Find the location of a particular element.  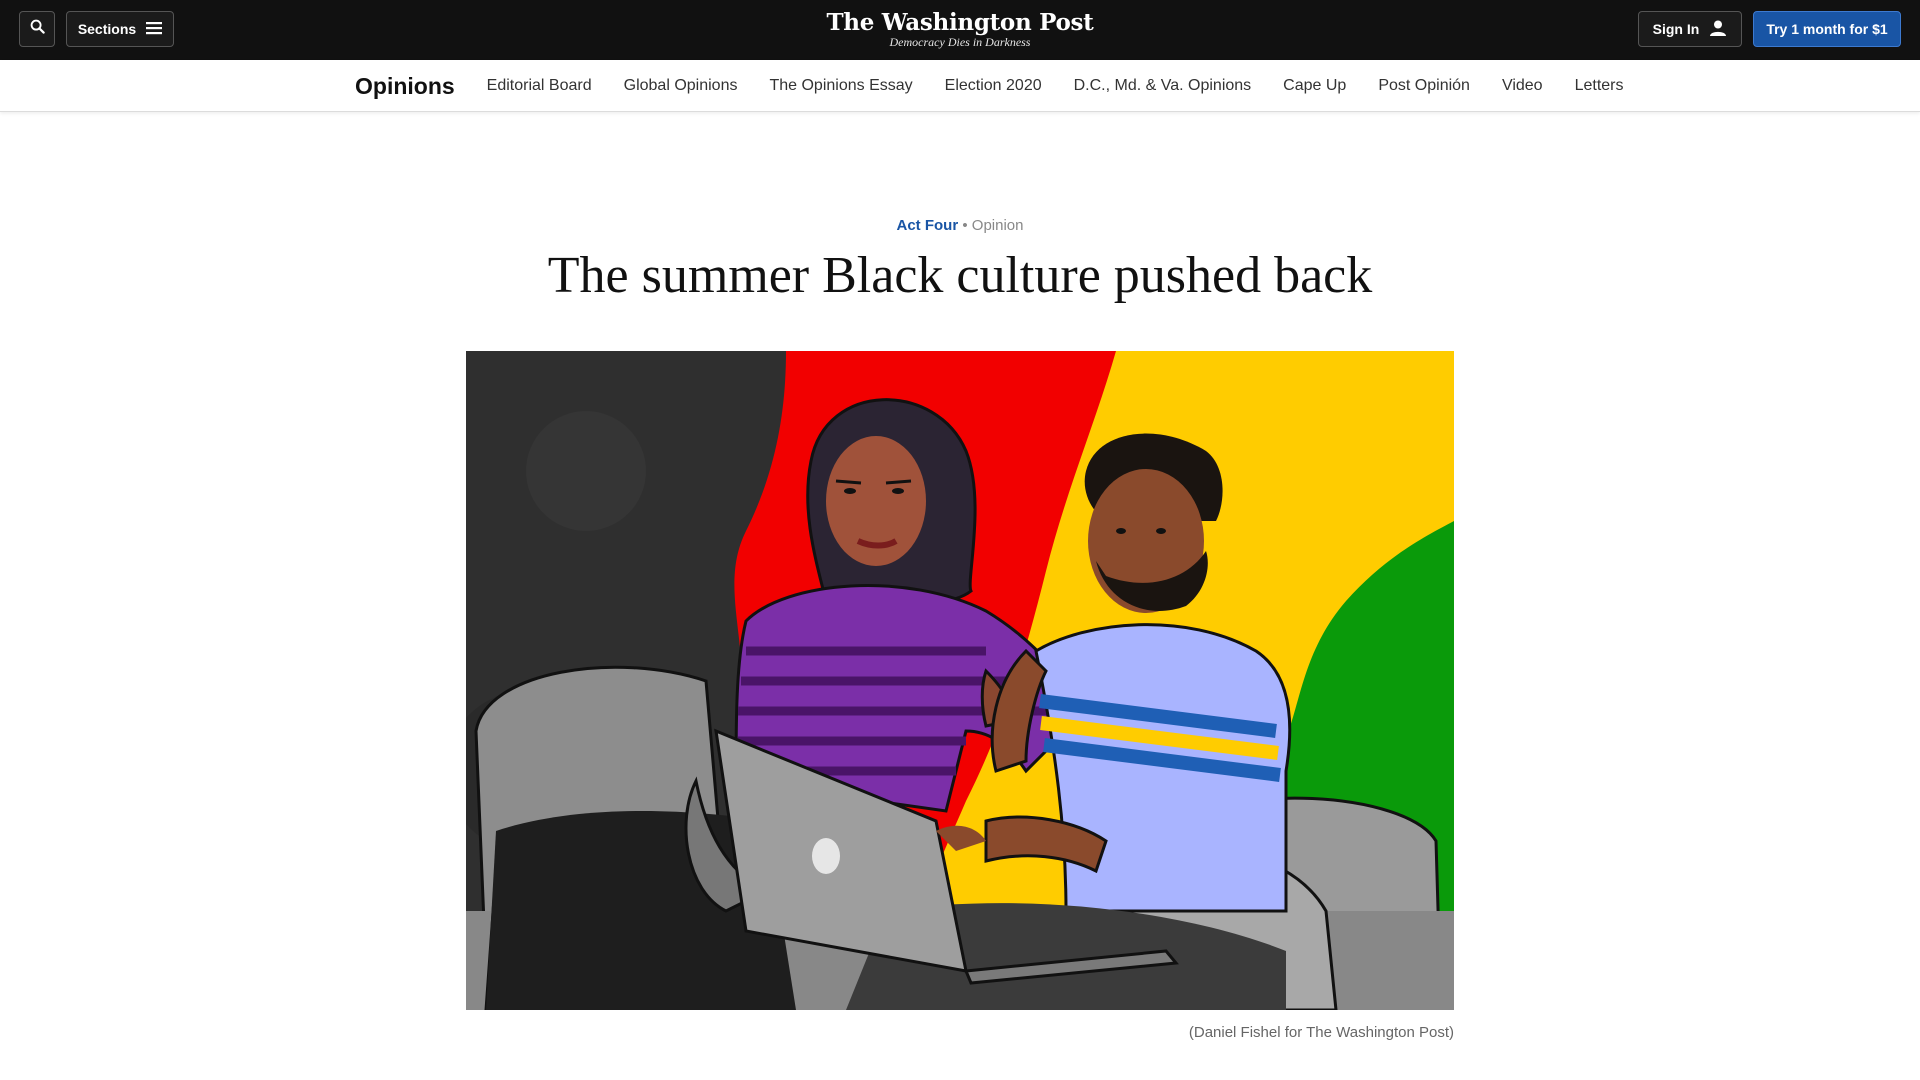

nav-link-dc-md-va-opinions: D.C., Md. & Va. Opinions is located at coordinates (1163, 86).